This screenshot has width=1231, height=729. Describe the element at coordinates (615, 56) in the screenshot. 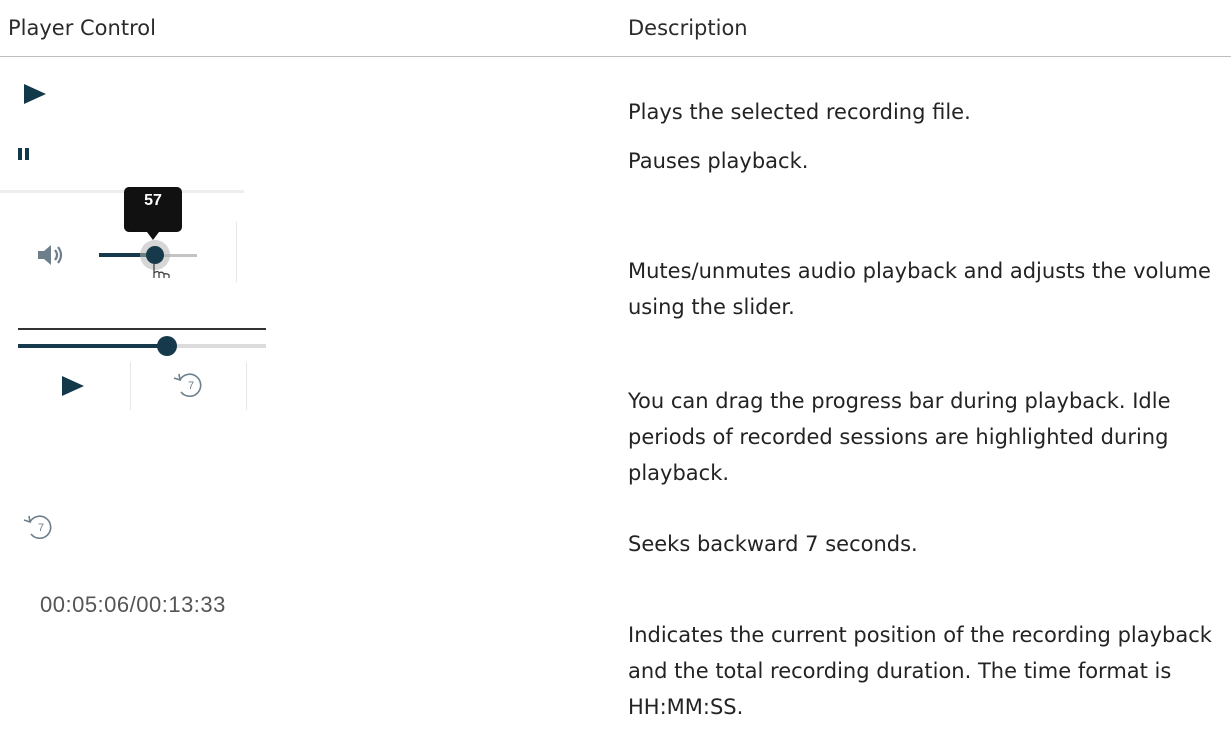

I see `header-divider` at that location.